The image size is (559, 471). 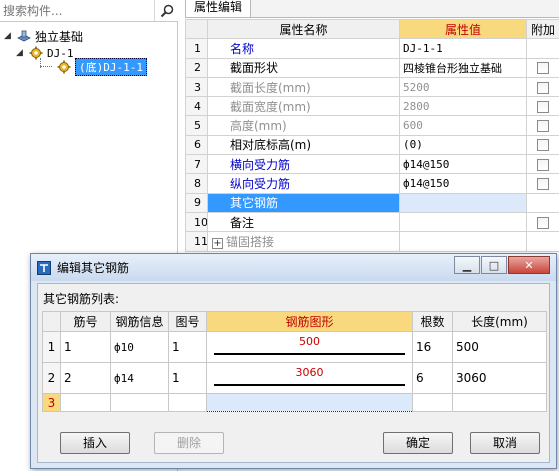 I want to click on row-number: 3, so click(x=196, y=87).